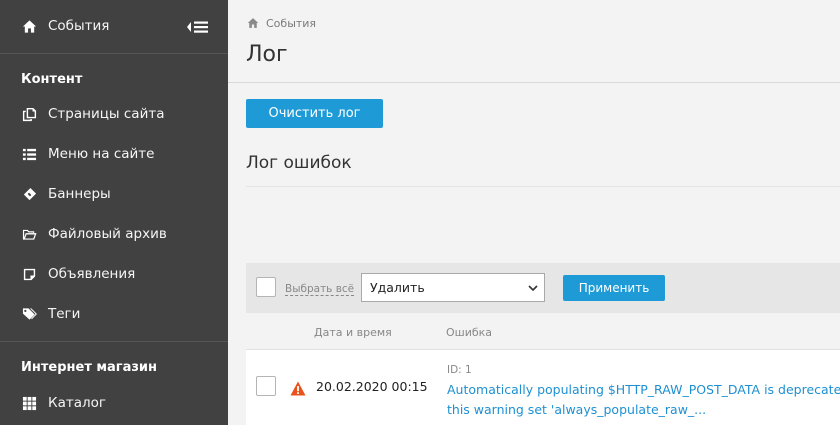 The image size is (840, 425). I want to click on breadcrumb-item: События, so click(291, 23).